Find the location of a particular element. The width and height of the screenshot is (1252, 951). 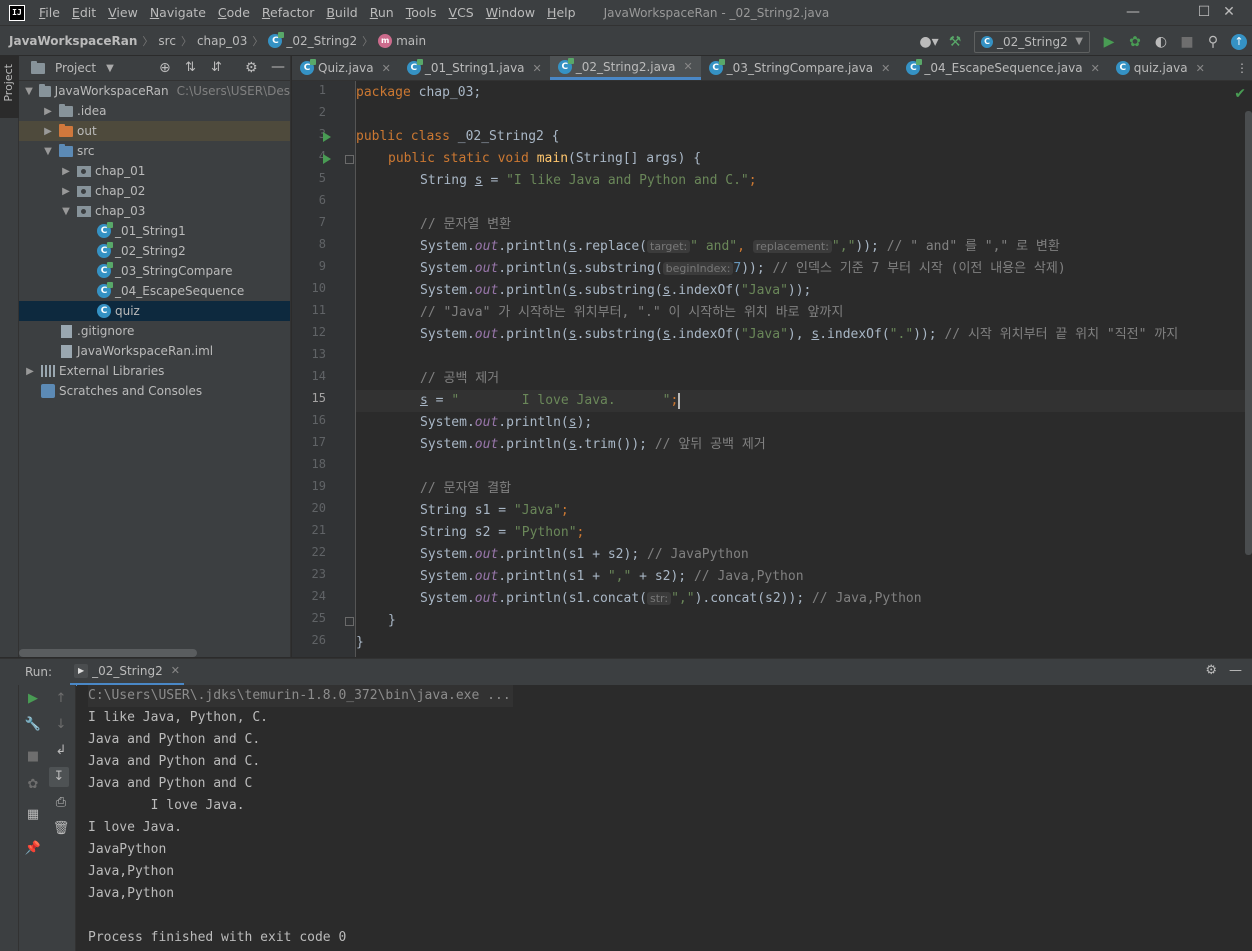

rerun-icon: ▶ is located at coordinates (33, 699).